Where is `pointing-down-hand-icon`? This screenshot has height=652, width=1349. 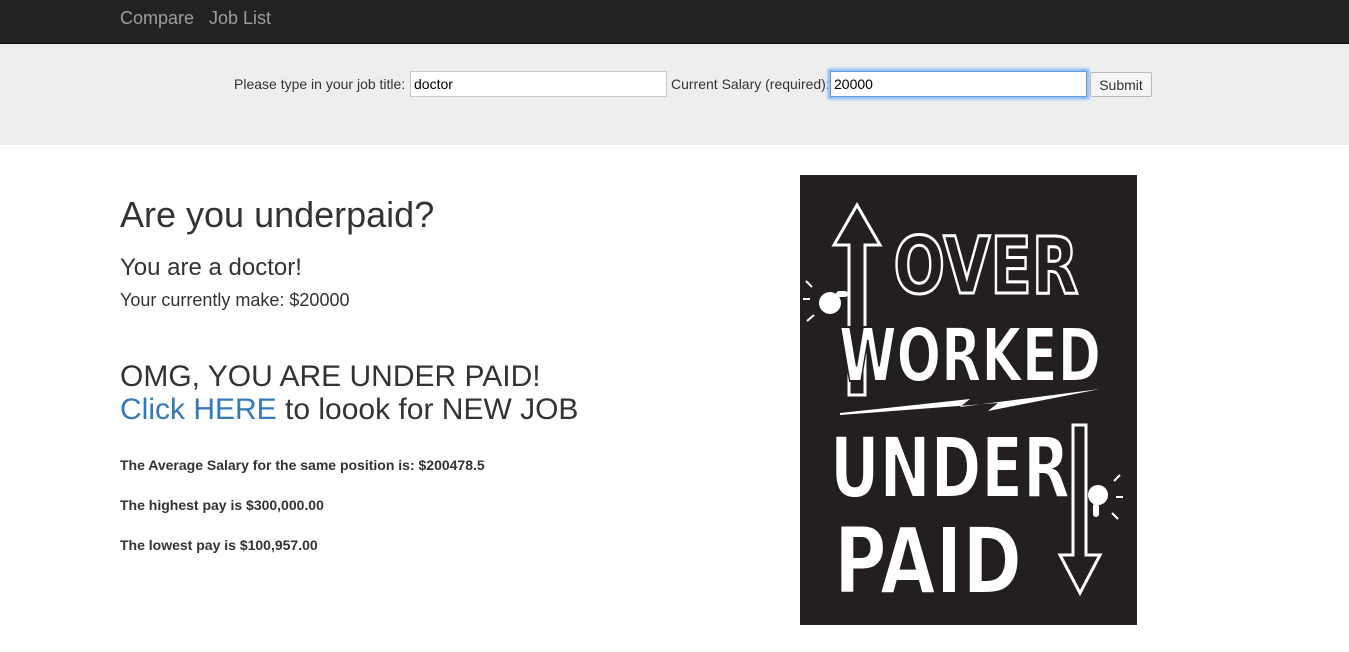
pointing-down-hand-icon is located at coordinates (1105, 497).